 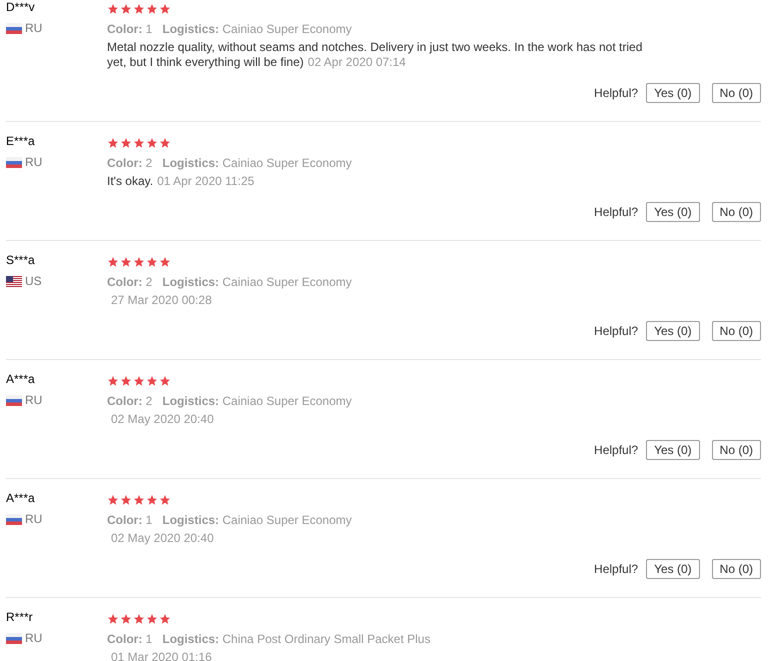 I want to click on review-text: Metal nozzle quality, without seams and notches. Delivery in just two weeks. In the work has not tried yet, but I think everything will be fine) 02 Apr 2020 07:14, so click(x=375, y=55).